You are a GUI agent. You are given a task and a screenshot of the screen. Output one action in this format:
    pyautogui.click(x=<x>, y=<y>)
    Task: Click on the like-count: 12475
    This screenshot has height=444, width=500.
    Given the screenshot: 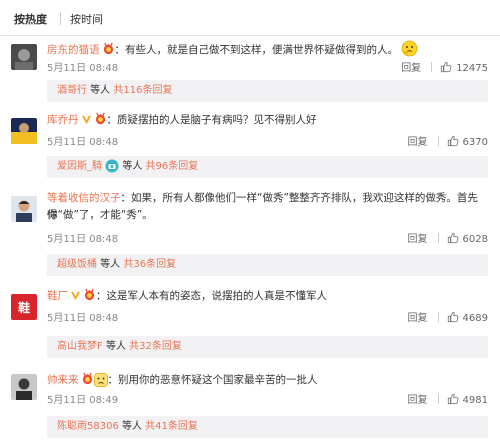 What is the action you would take?
    pyautogui.click(x=472, y=68)
    